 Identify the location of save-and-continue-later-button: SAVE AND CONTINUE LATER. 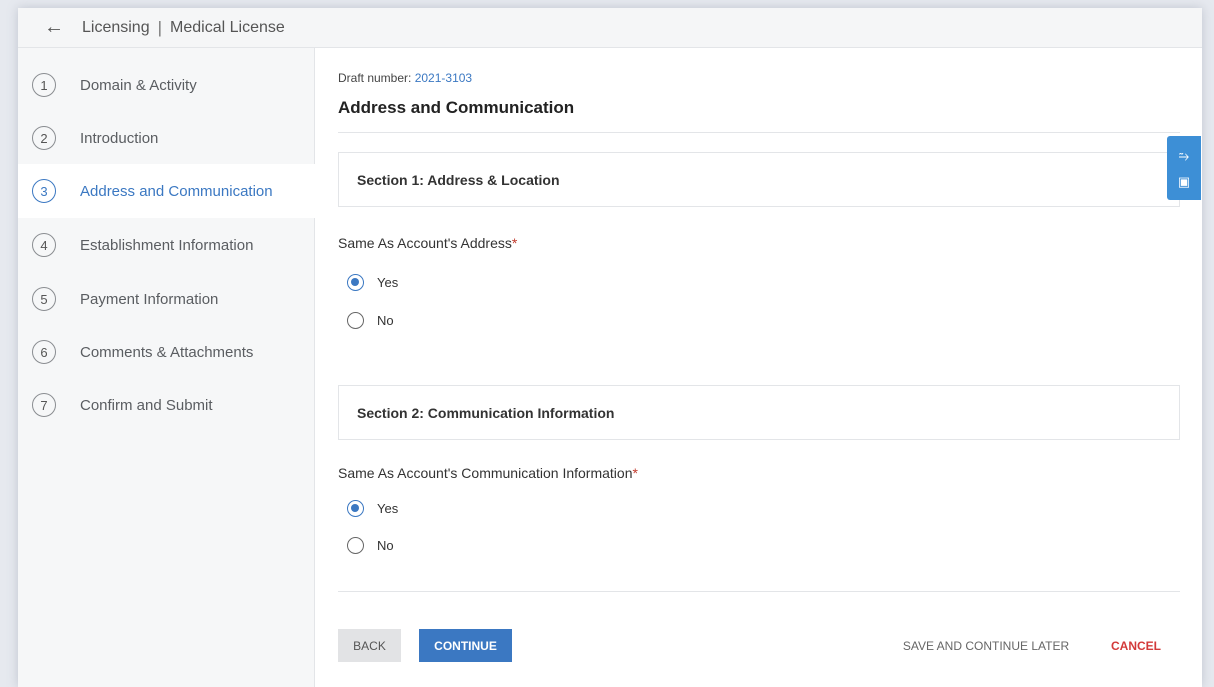
(986, 645).